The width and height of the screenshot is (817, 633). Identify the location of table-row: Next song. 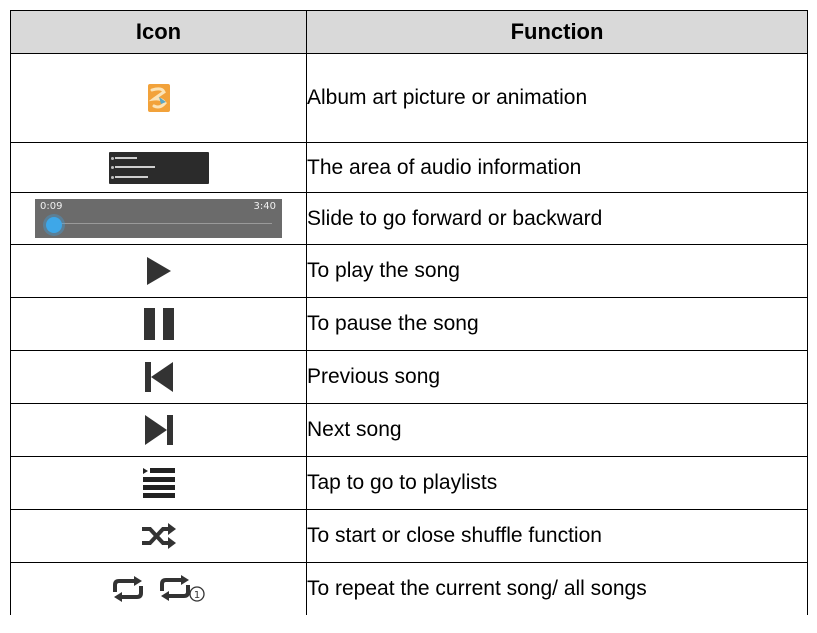
(409, 430).